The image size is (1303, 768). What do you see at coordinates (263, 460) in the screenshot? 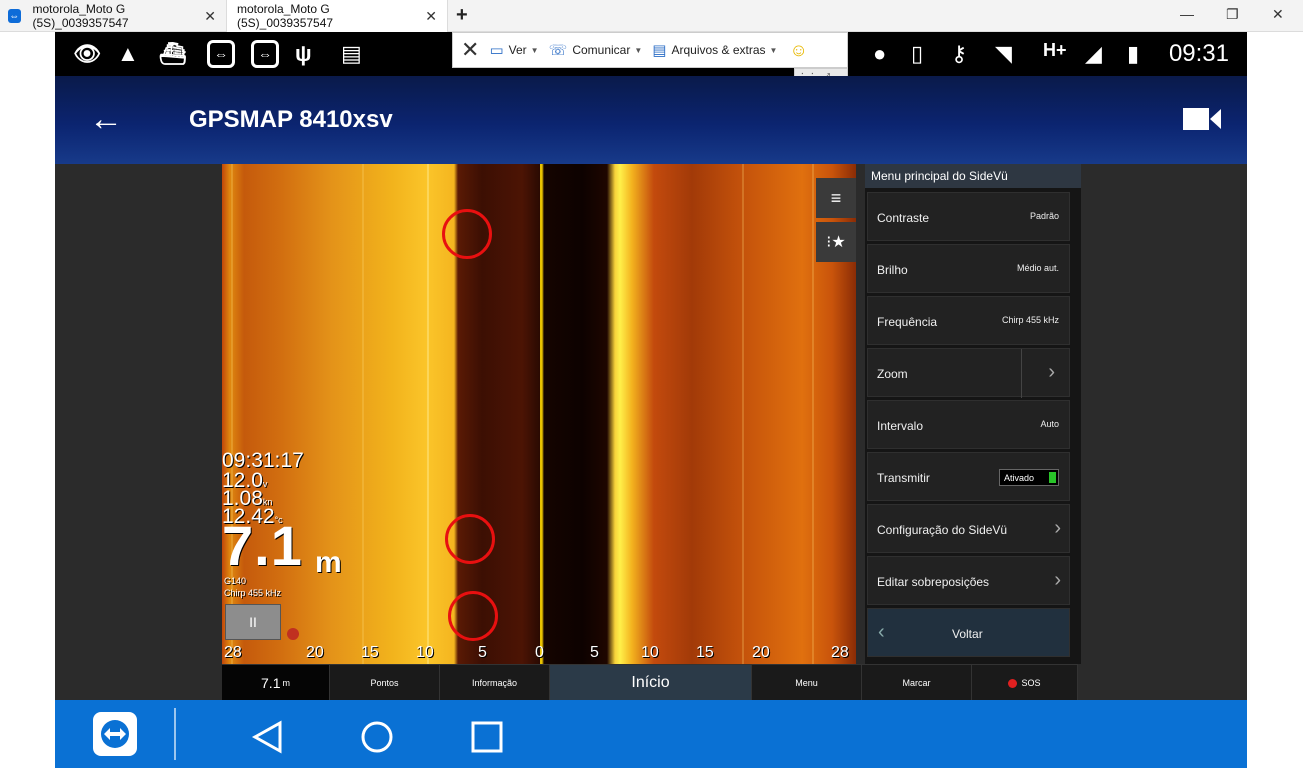
I see `overlay-time: 09:31:17` at bounding box center [263, 460].